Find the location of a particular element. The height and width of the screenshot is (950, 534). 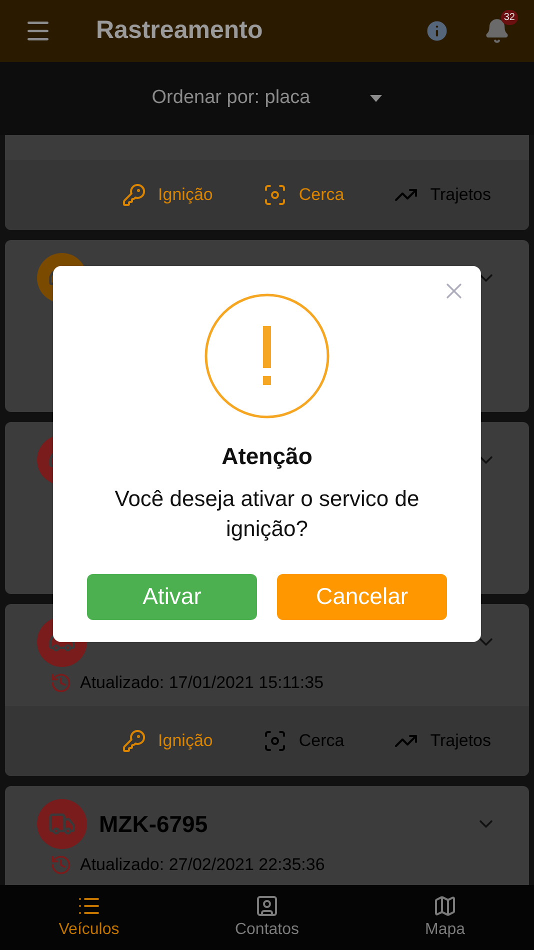

dialog-title: Atenção is located at coordinates (267, 456).